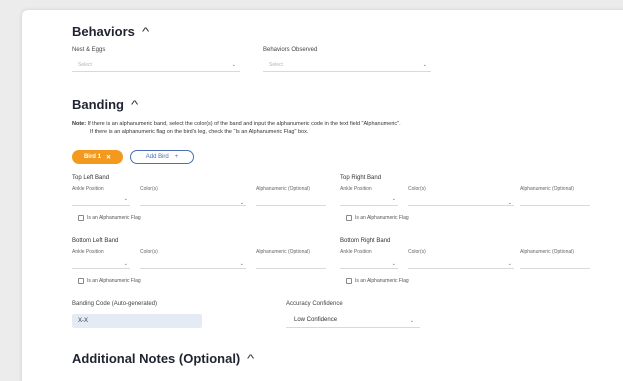 This screenshot has height=381, width=623. Describe the element at coordinates (115, 304) in the screenshot. I see `banding-code-label: Banding Code (Auto-generated)` at that location.